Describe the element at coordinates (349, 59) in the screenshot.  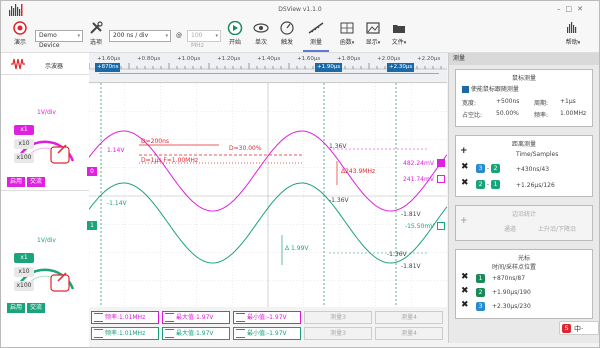
I see `ruler-tick-label: +1.80µs` at that location.